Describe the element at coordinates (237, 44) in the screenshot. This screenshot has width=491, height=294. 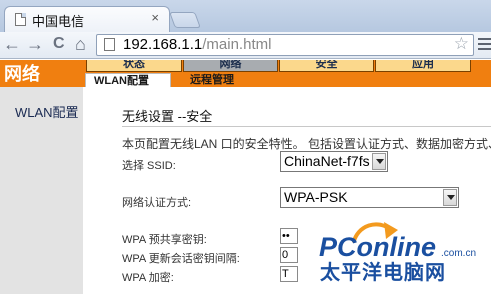
I see `url-path: /main.html` at that location.